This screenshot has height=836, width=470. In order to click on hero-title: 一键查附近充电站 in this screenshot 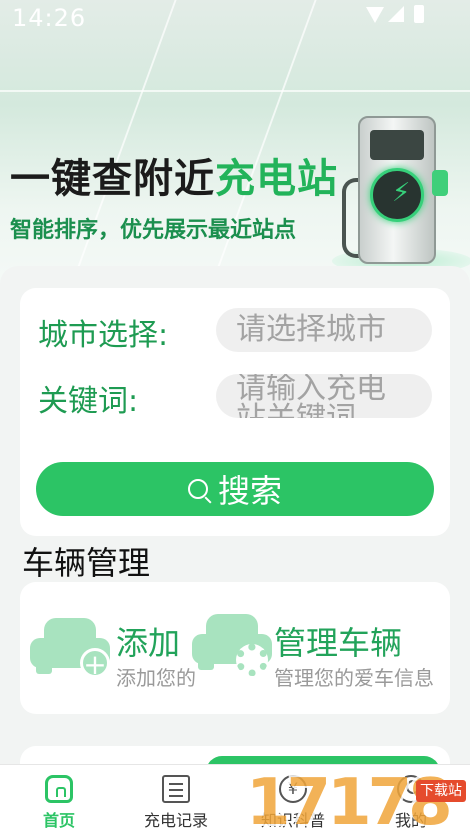, I will do `click(174, 175)`.